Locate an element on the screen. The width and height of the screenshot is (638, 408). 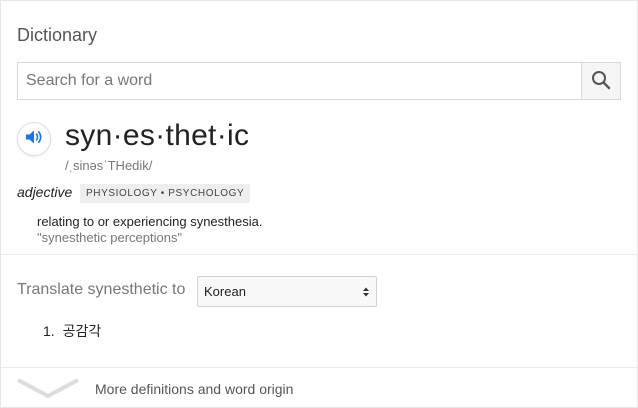
translate-label: Translate synesthetic to is located at coordinates (101, 289).